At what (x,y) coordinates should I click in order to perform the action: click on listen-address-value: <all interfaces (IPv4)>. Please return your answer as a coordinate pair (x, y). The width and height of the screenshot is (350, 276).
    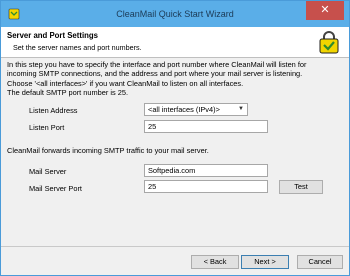
    Looking at the image, I should click on (184, 109).